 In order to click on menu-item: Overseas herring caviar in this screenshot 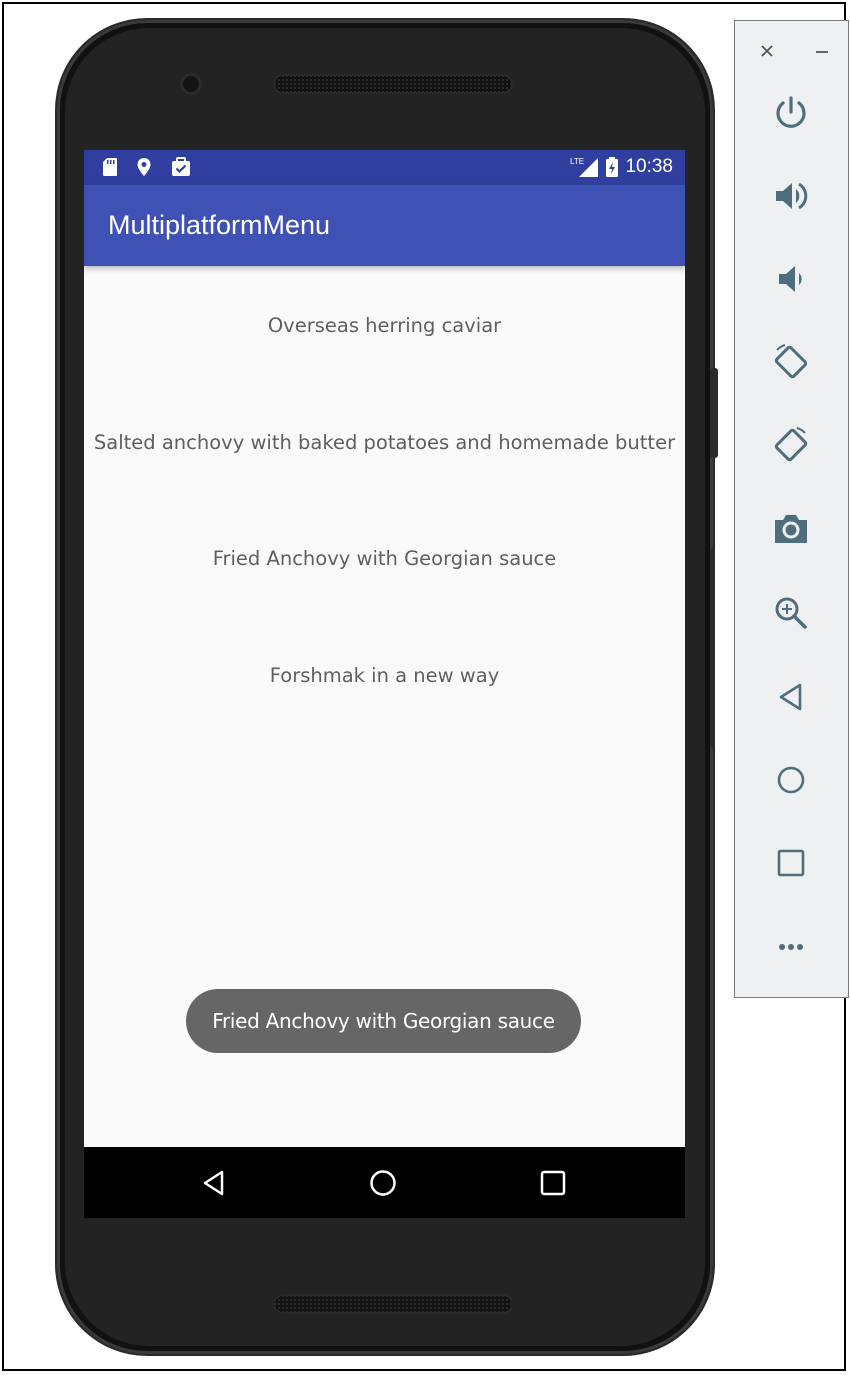, I will do `click(384, 325)`.